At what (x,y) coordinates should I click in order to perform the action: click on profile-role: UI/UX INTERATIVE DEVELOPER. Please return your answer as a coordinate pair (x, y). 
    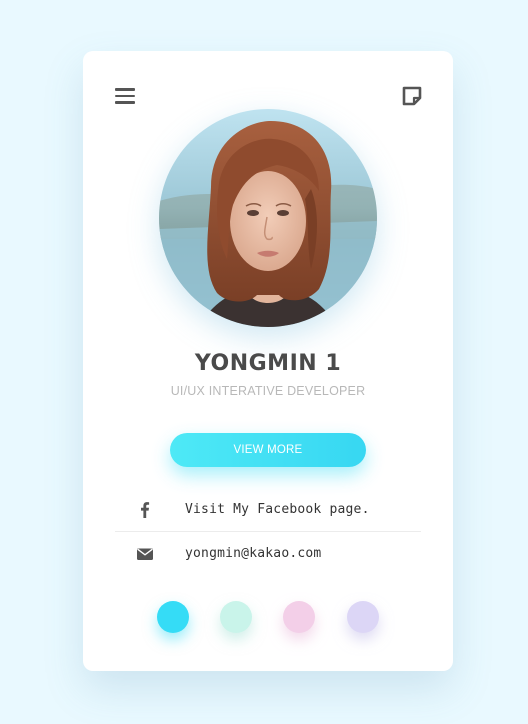
    Looking at the image, I should click on (268, 391).